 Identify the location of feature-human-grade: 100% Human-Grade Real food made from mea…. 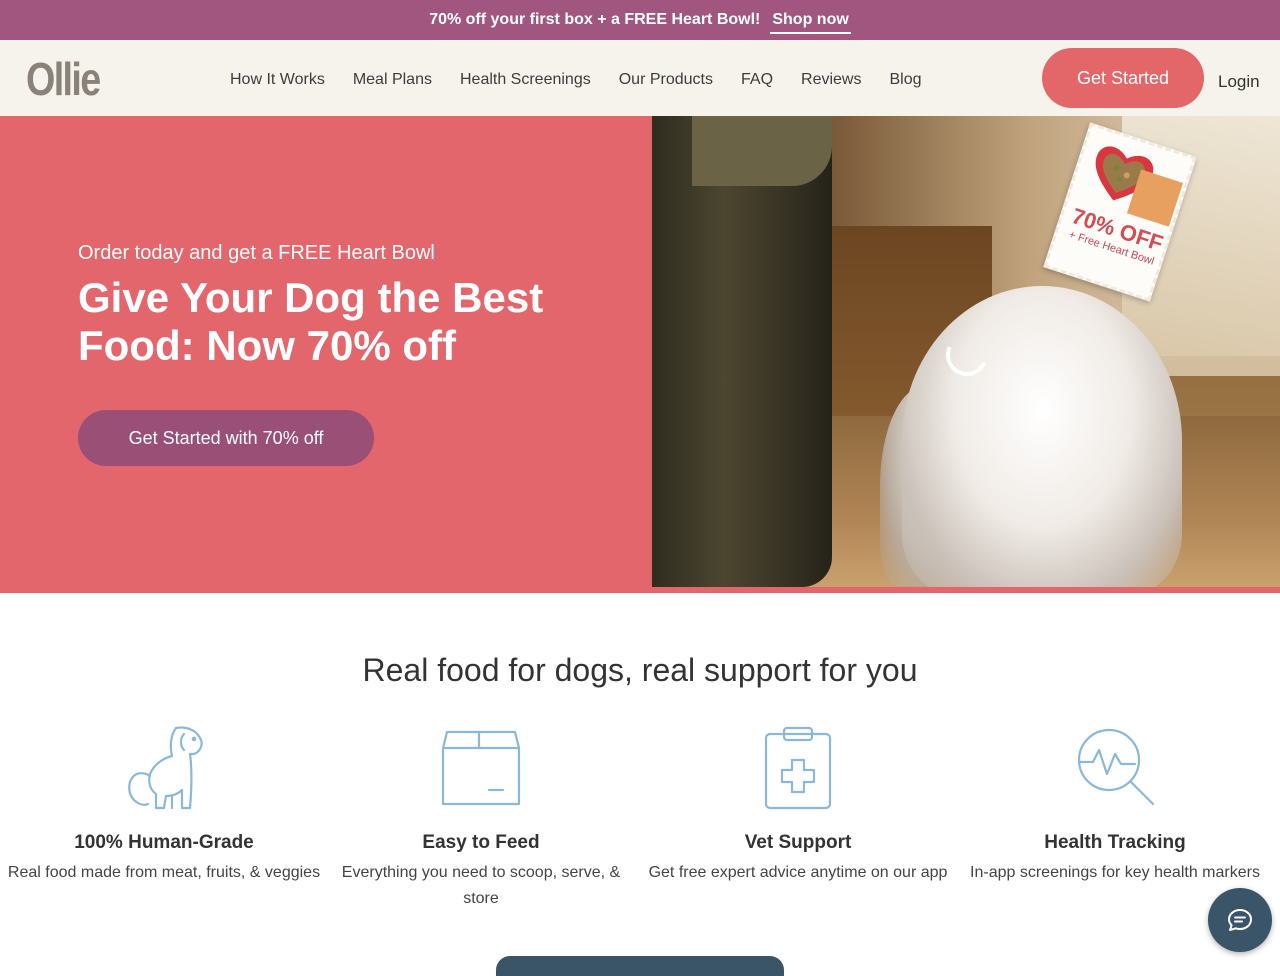
(164, 805).